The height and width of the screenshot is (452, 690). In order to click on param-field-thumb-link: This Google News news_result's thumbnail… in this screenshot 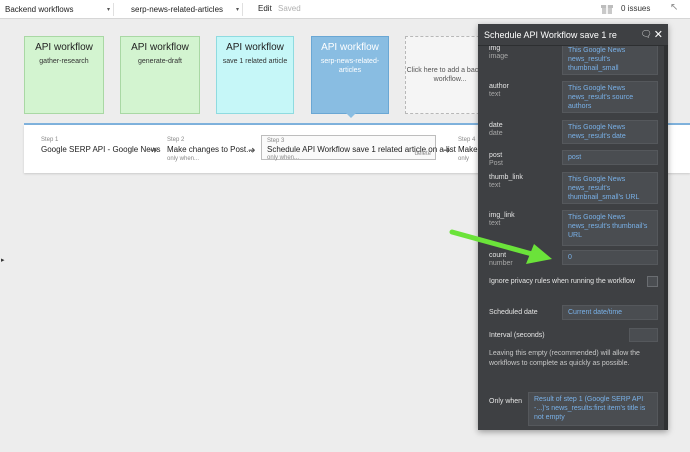, I will do `click(610, 188)`.